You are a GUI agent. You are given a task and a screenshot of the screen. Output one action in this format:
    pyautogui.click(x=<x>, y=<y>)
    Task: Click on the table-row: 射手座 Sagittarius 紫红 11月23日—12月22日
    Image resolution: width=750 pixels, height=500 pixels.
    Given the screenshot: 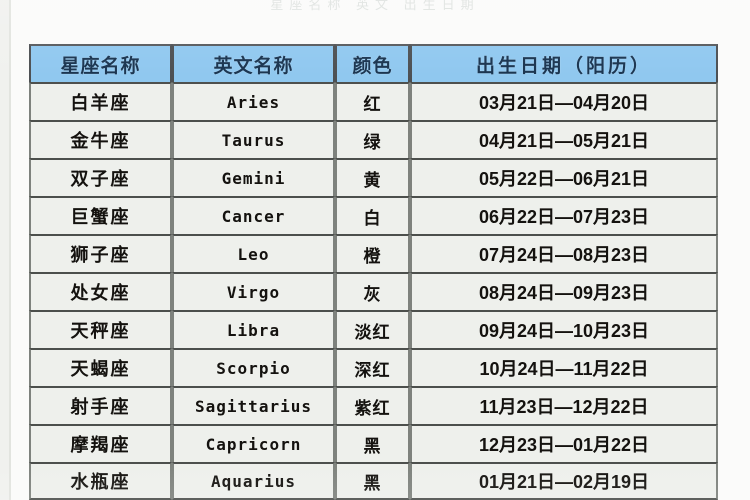 What is the action you would take?
    pyautogui.click(x=373, y=405)
    